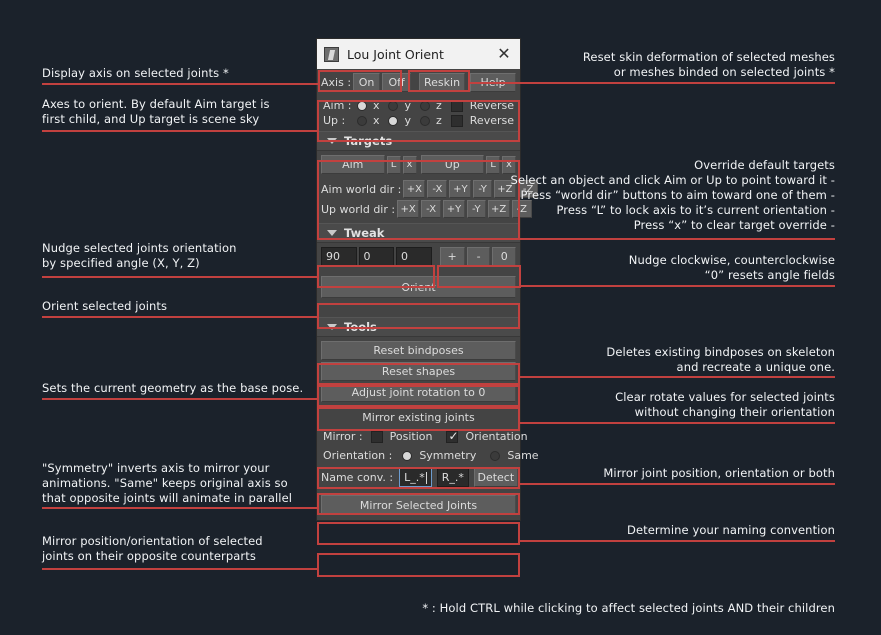 The image size is (881, 635). I want to click on axis-on-button: On, so click(367, 82).